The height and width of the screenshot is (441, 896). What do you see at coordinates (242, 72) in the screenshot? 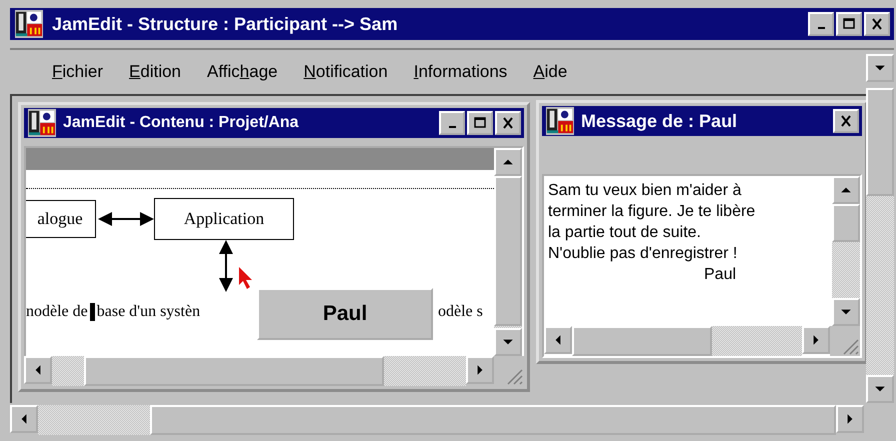
I see `menu-item: Affichage` at bounding box center [242, 72].